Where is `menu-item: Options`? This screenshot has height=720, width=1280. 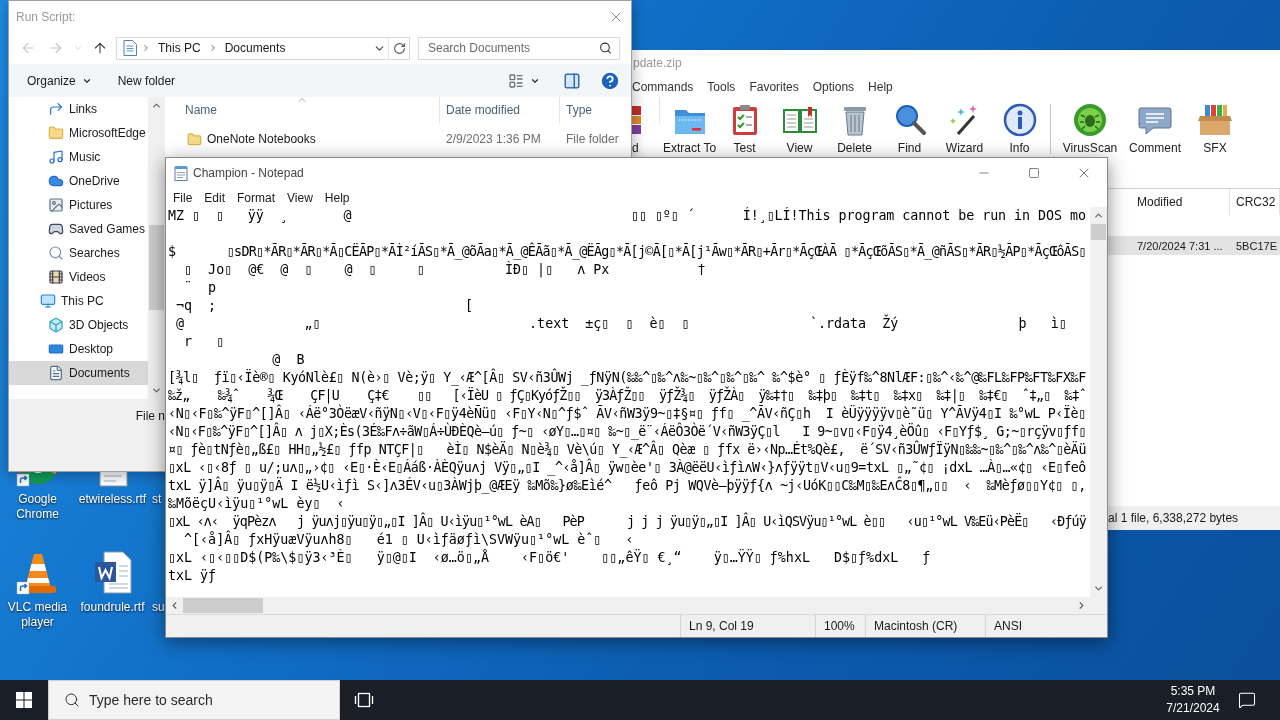 menu-item: Options is located at coordinates (833, 87).